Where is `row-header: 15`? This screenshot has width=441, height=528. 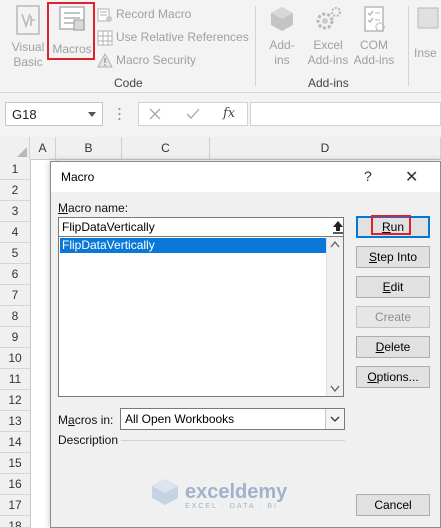 row-header: 15 is located at coordinates (15, 463).